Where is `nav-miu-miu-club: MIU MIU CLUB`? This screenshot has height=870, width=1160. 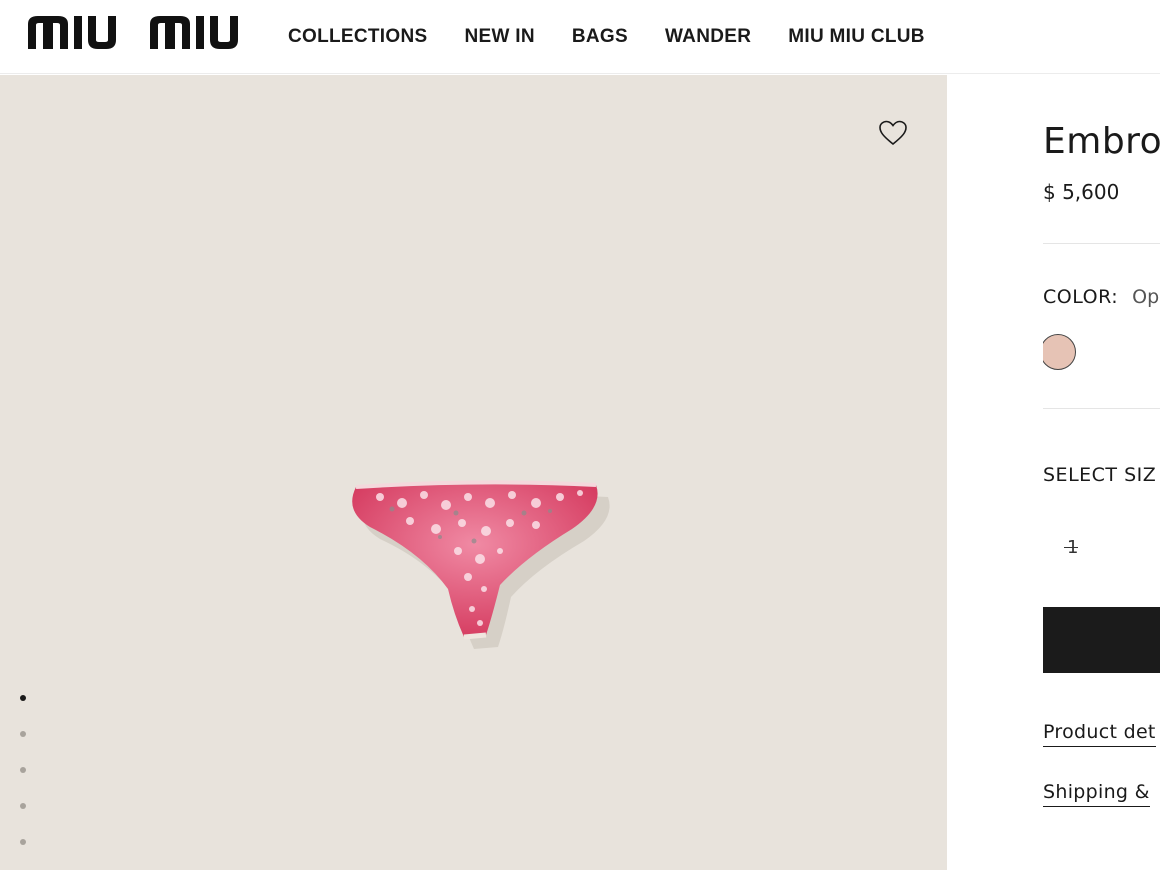 nav-miu-miu-club: MIU MIU CLUB is located at coordinates (856, 37).